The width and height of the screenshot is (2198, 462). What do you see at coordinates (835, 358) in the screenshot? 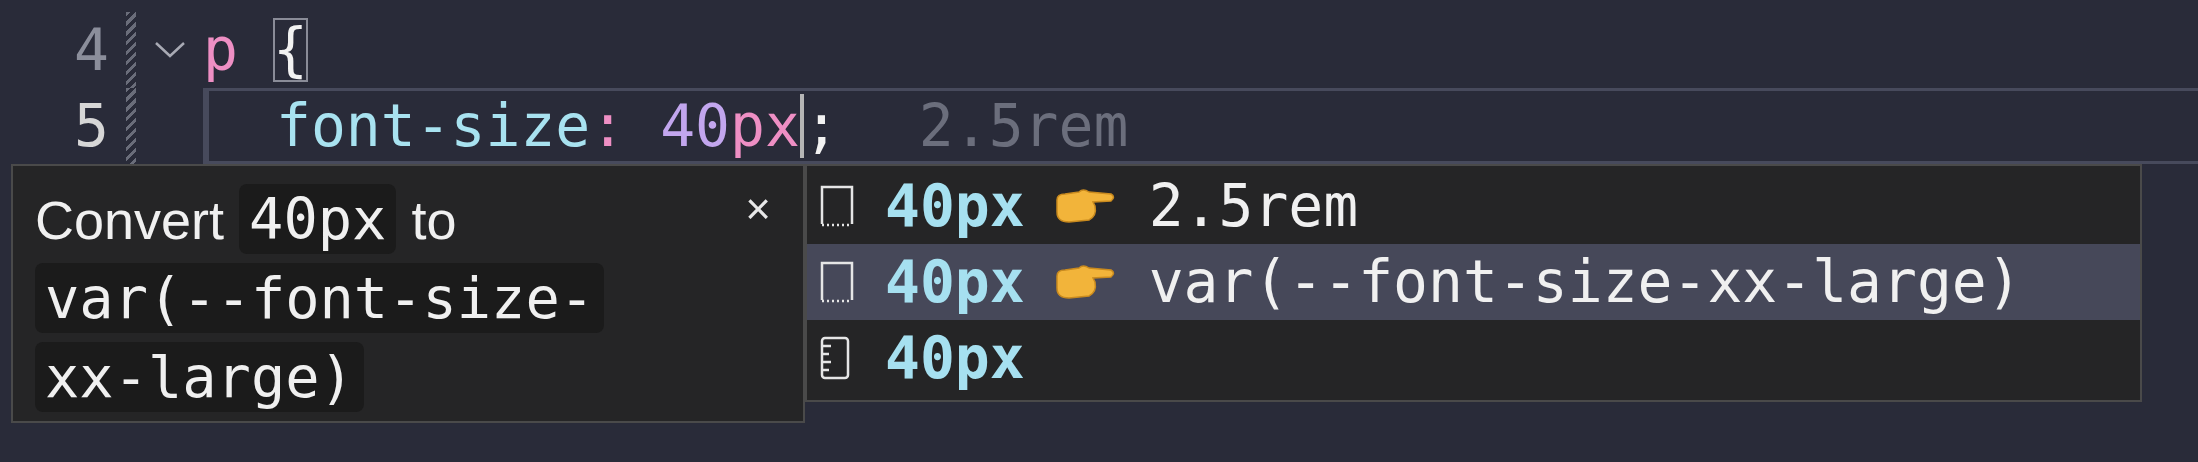
I see `ruler-icon` at bounding box center [835, 358].